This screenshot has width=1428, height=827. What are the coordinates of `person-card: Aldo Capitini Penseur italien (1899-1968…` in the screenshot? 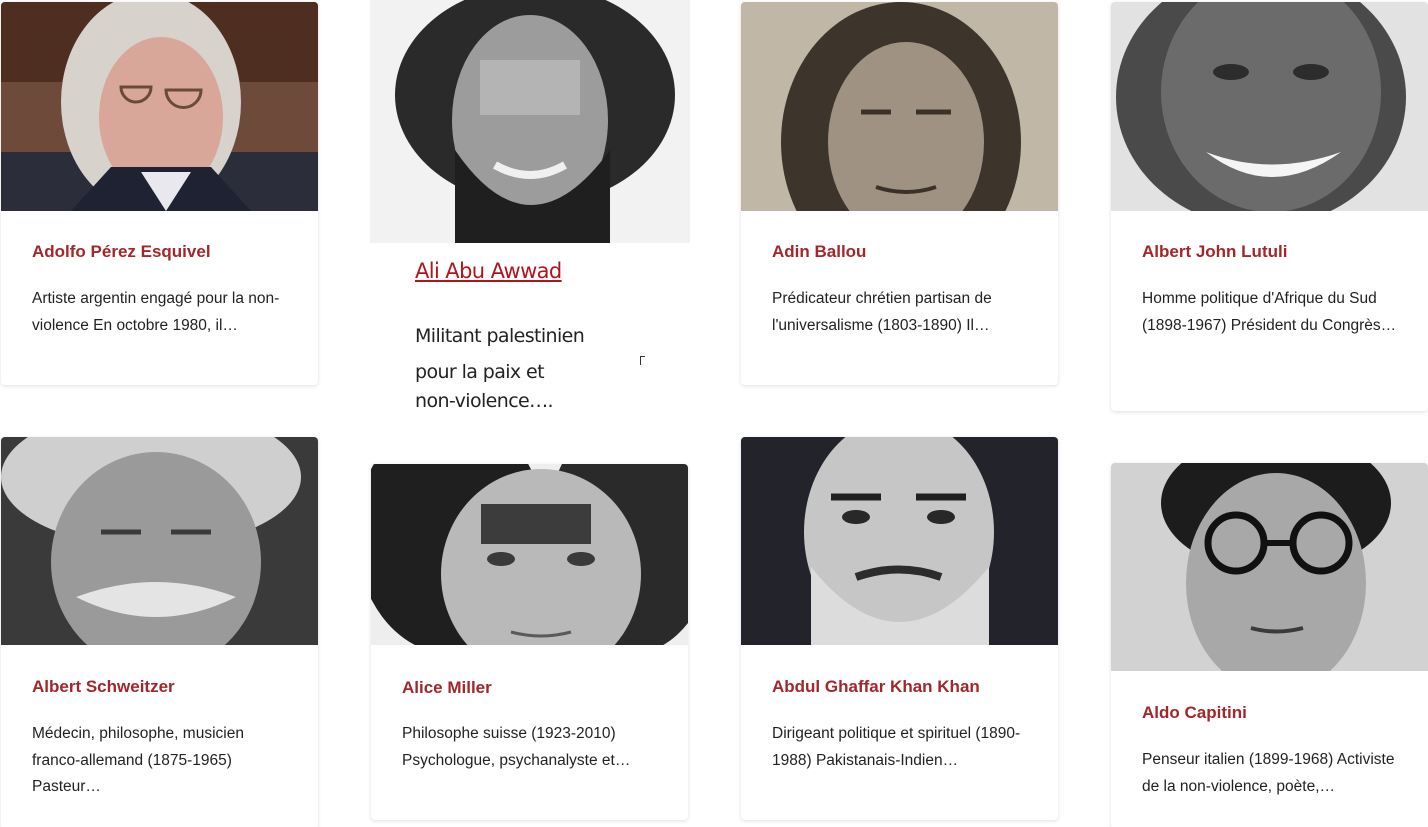 It's located at (1269, 645).